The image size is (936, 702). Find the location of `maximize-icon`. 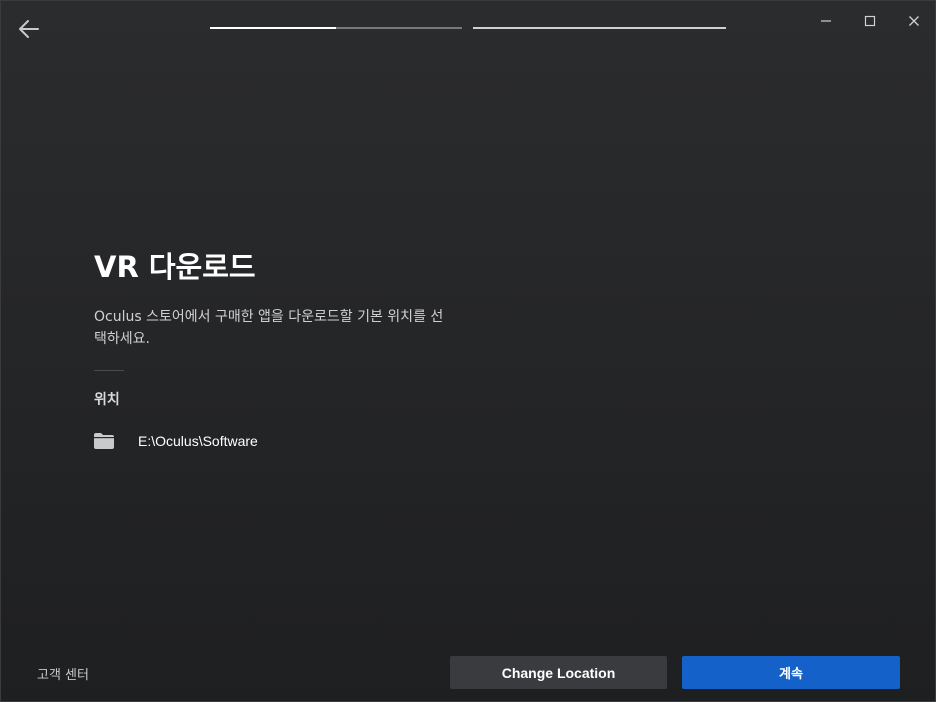

maximize-icon is located at coordinates (870, 21).